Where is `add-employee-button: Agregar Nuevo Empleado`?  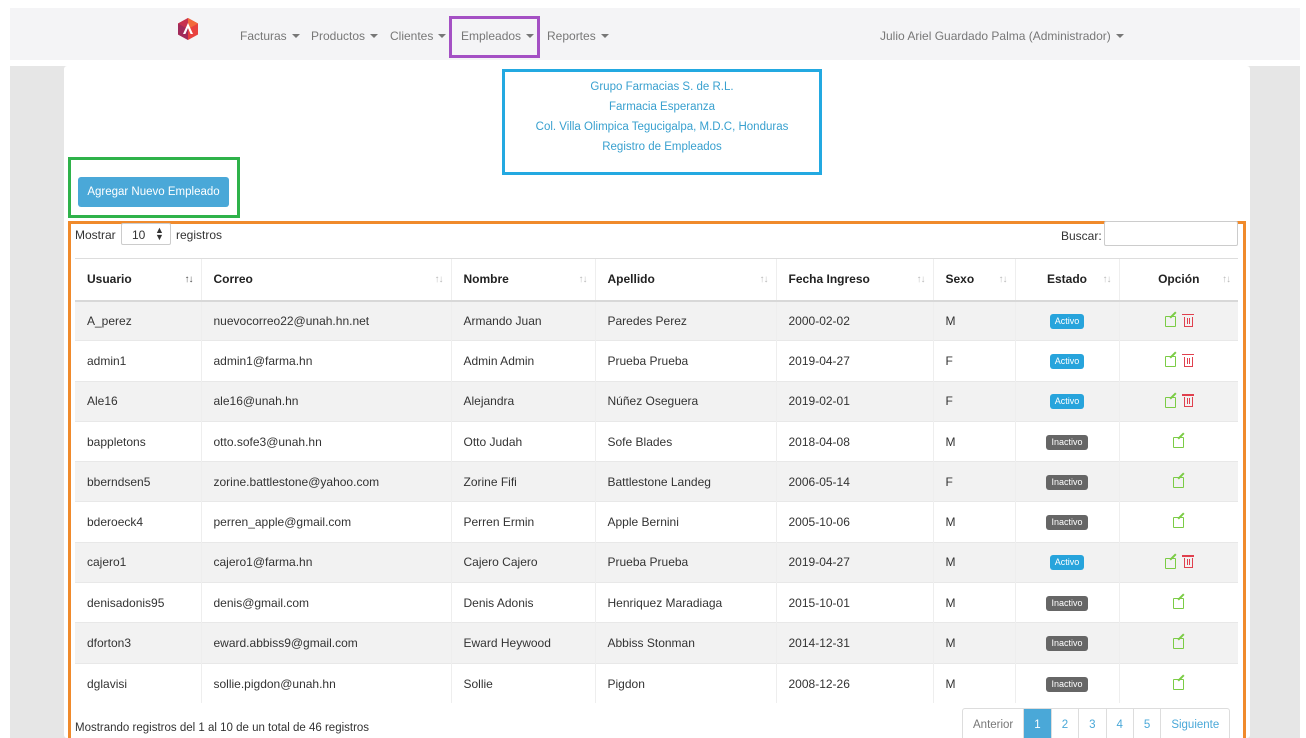
add-employee-button: Agregar Nuevo Empleado is located at coordinates (153, 192).